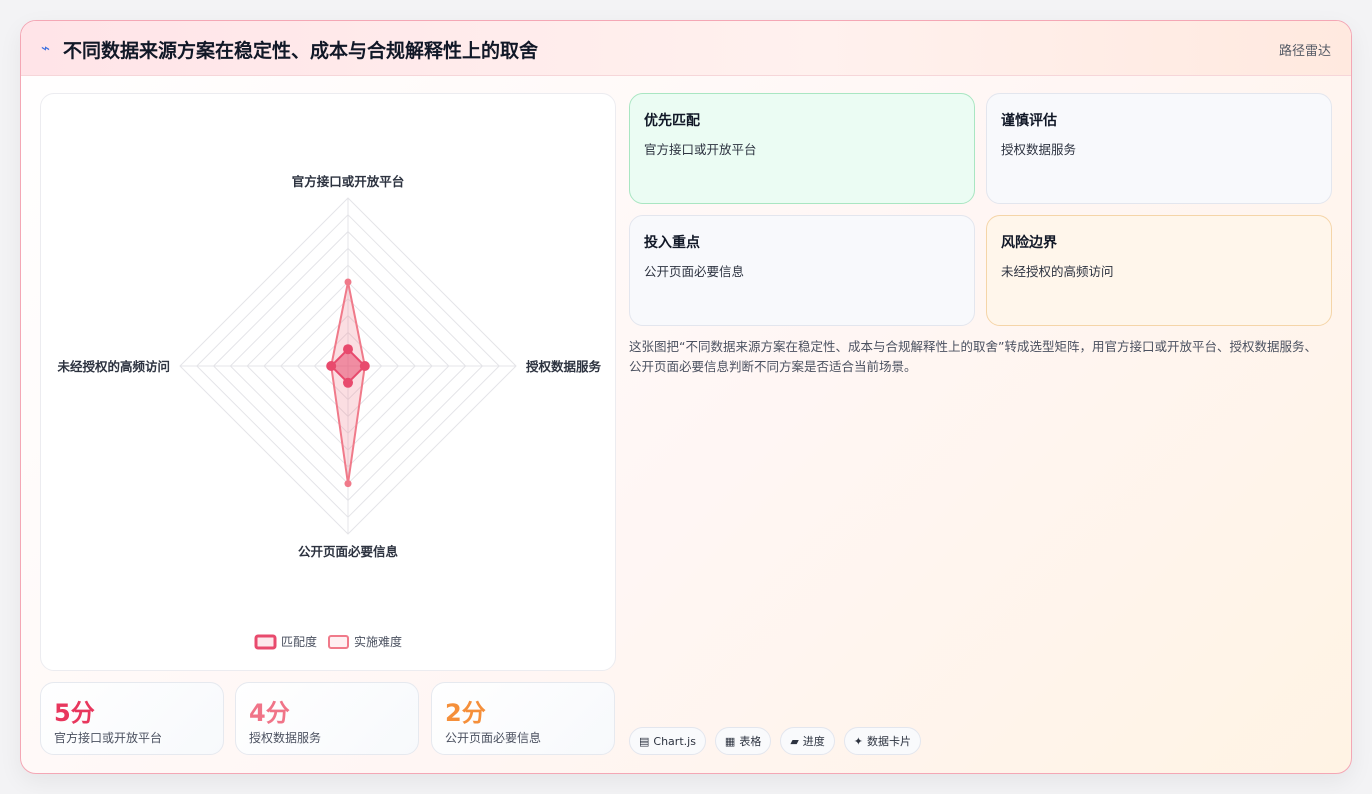 This screenshot has height=794, width=1372. I want to click on stat-card-2: 2分 公开页面必要信息, so click(523, 718).